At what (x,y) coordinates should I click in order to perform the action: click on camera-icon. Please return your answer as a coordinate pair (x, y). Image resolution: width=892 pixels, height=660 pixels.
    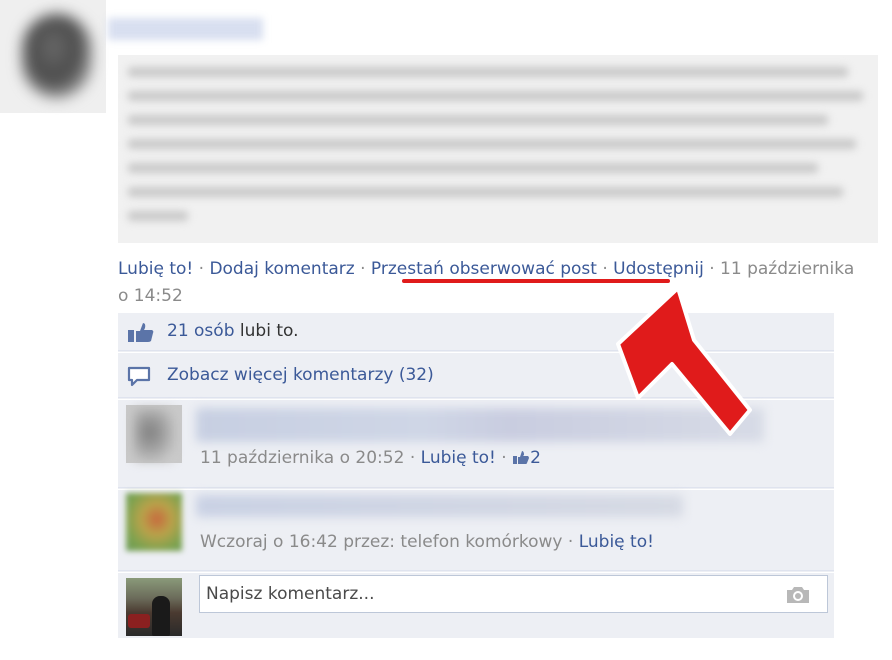
    Looking at the image, I should click on (798, 597).